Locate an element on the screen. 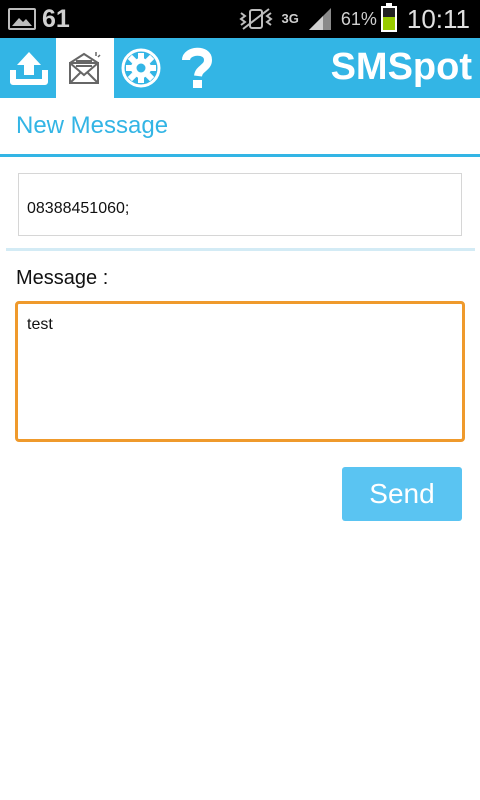 Image resolution: width=480 pixels, height=800 pixels. network-3g-icon: 3G is located at coordinates (290, 18).